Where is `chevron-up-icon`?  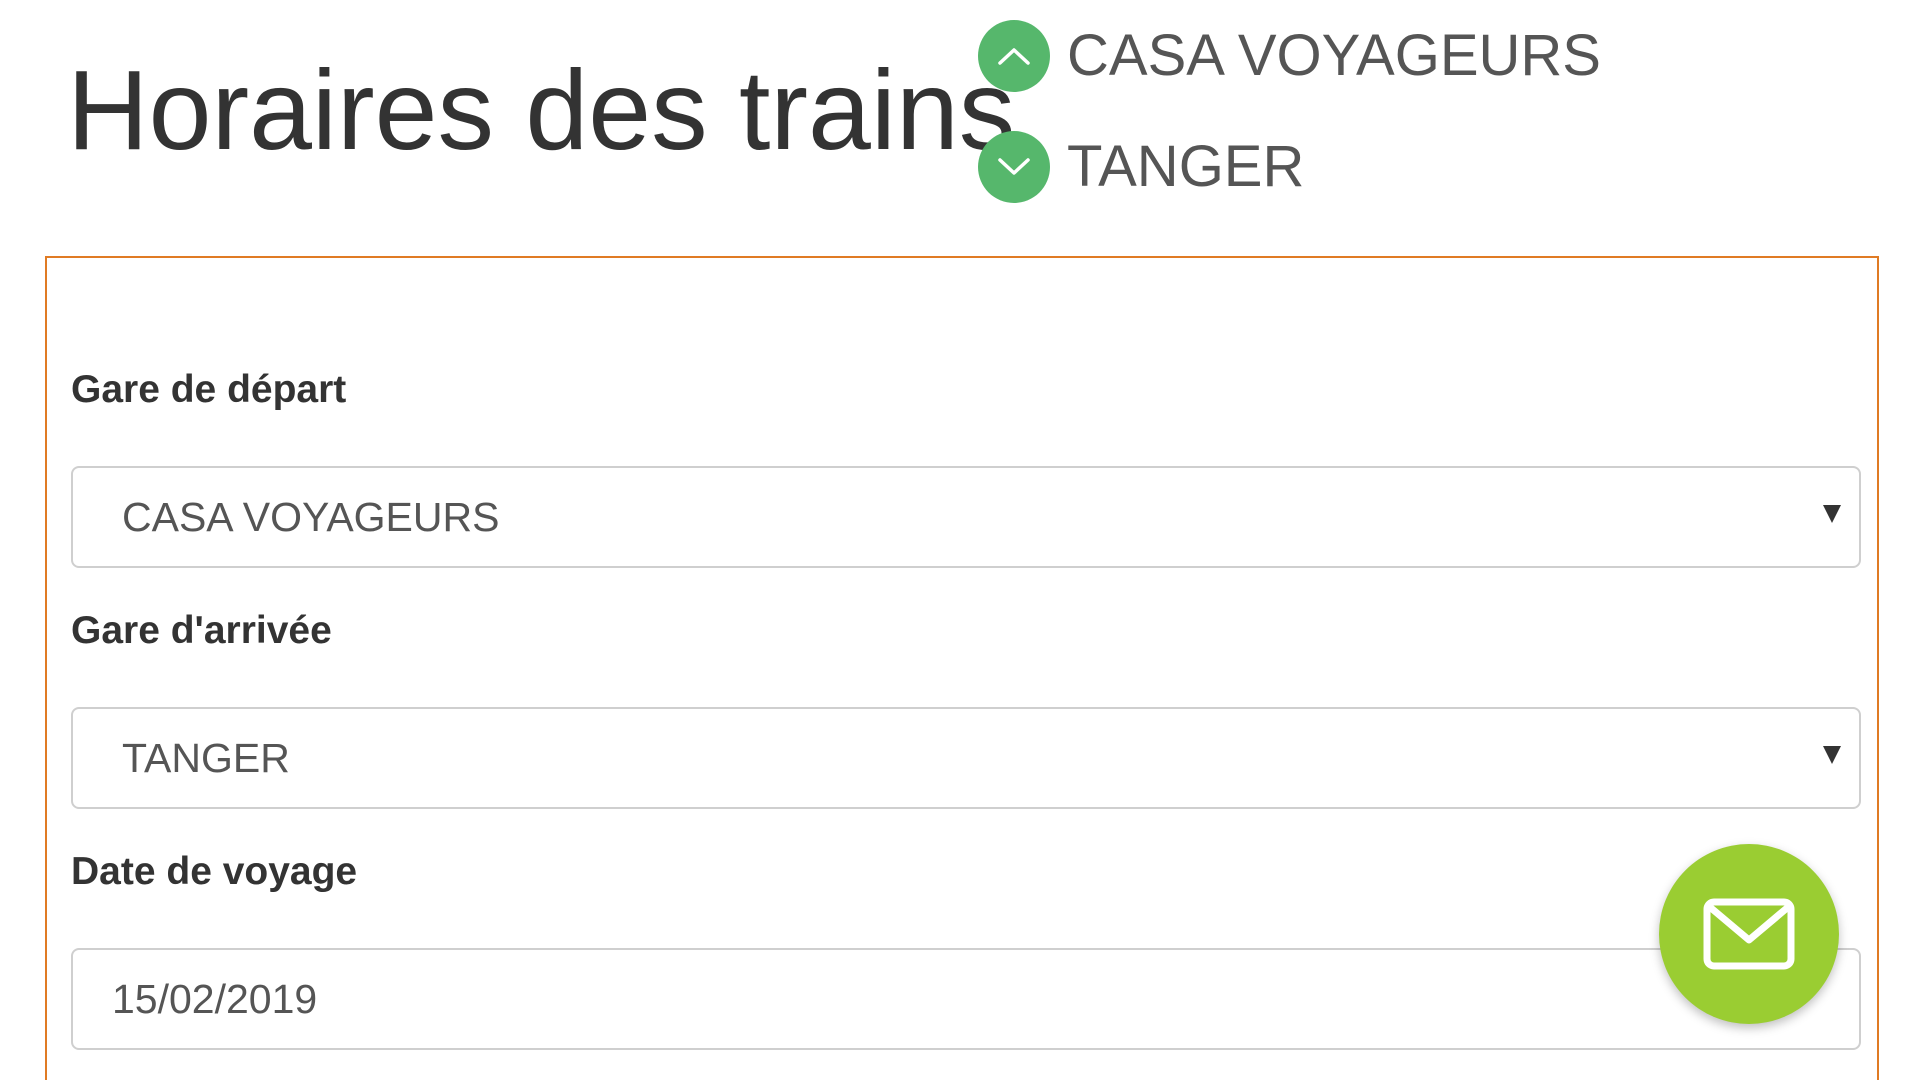 chevron-up-icon is located at coordinates (1014, 56).